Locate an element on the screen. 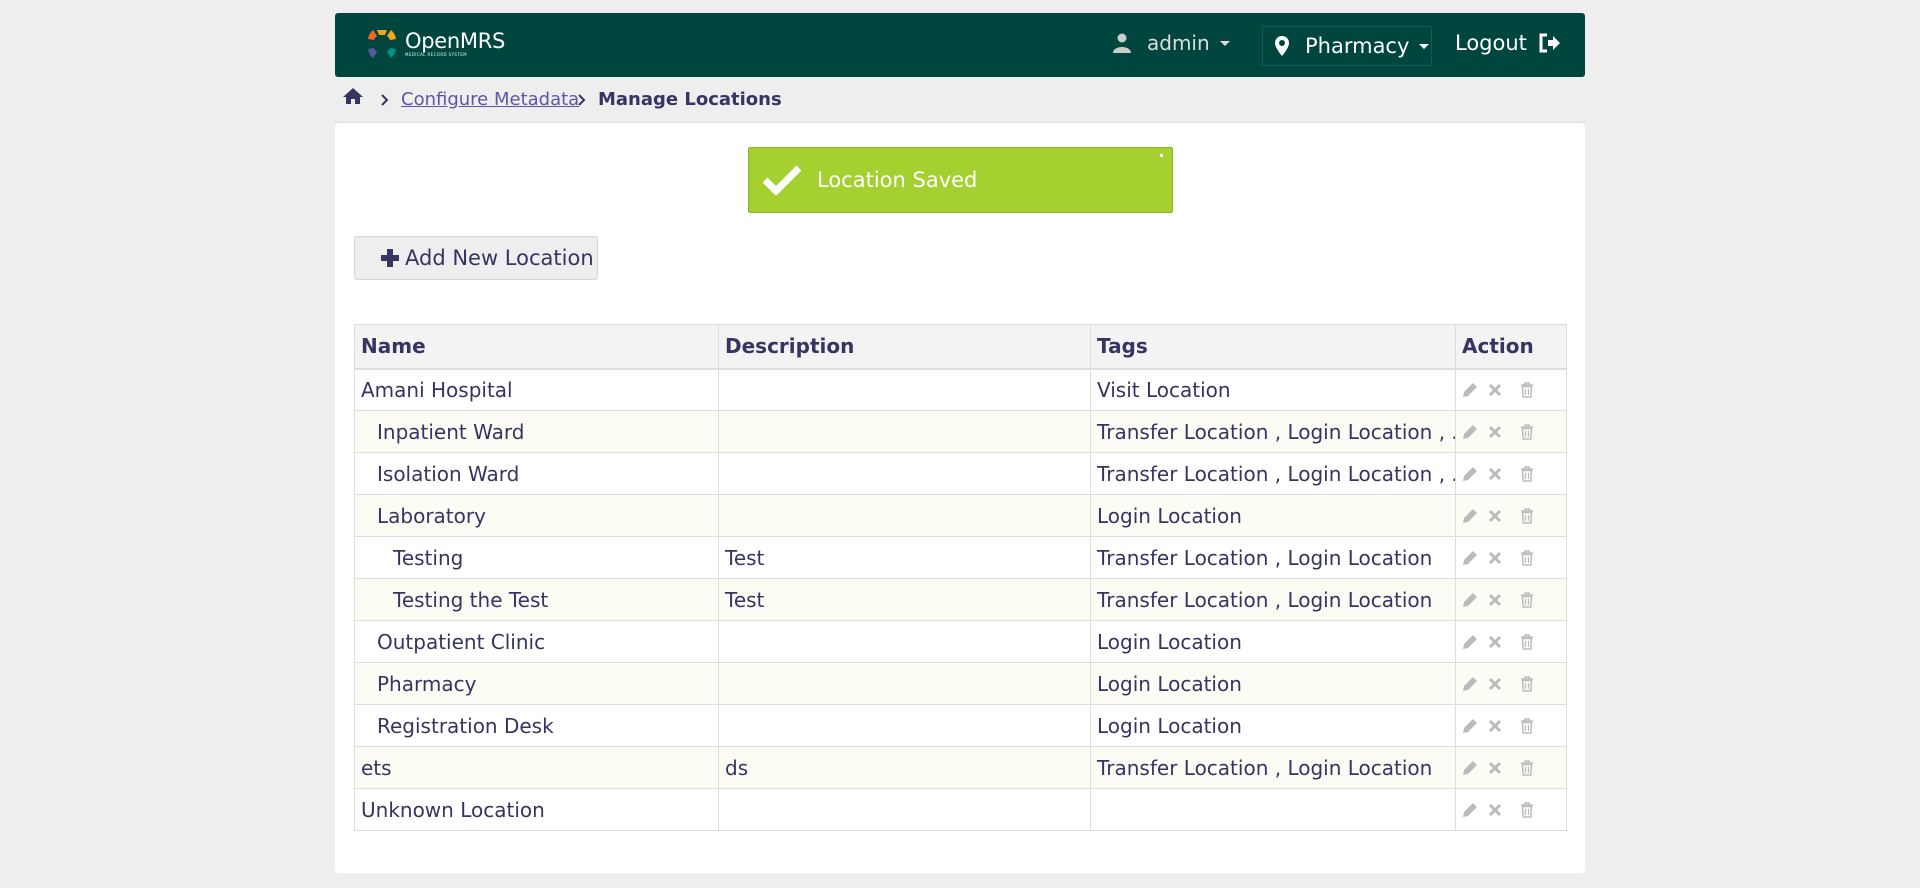 The height and width of the screenshot is (888, 1920). breadcrumb-configure-metadata: Configure Metadata is located at coordinates (490, 99).